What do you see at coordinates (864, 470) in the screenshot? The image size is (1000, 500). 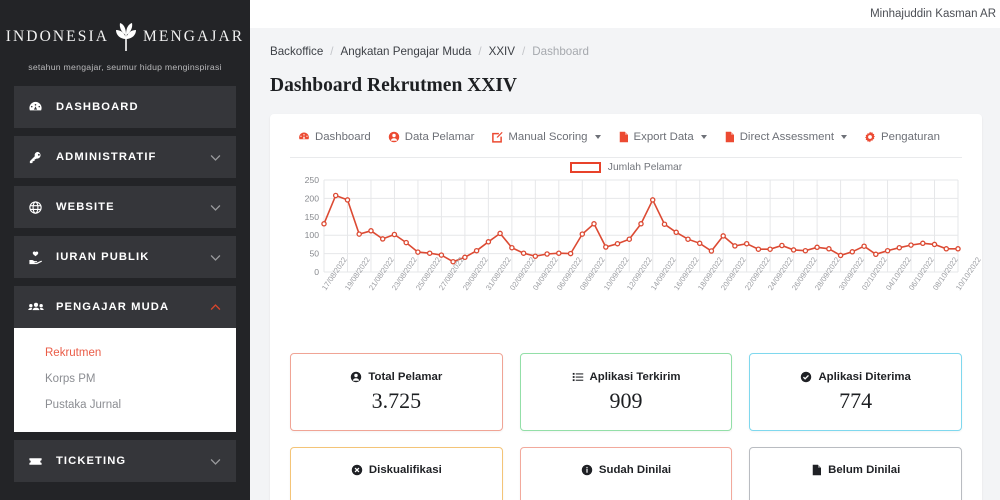 I see `stat-card-label: Belum Dinilai` at bounding box center [864, 470].